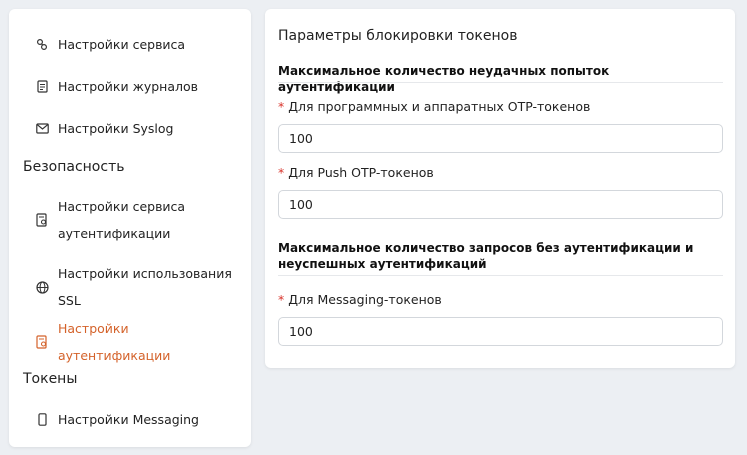 Image resolution: width=747 pixels, height=455 pixels. What do you see at coordinates (50, 379) in the screenshot?
I see `group-title-tokens: Токены` at bounding box center [50, 379].